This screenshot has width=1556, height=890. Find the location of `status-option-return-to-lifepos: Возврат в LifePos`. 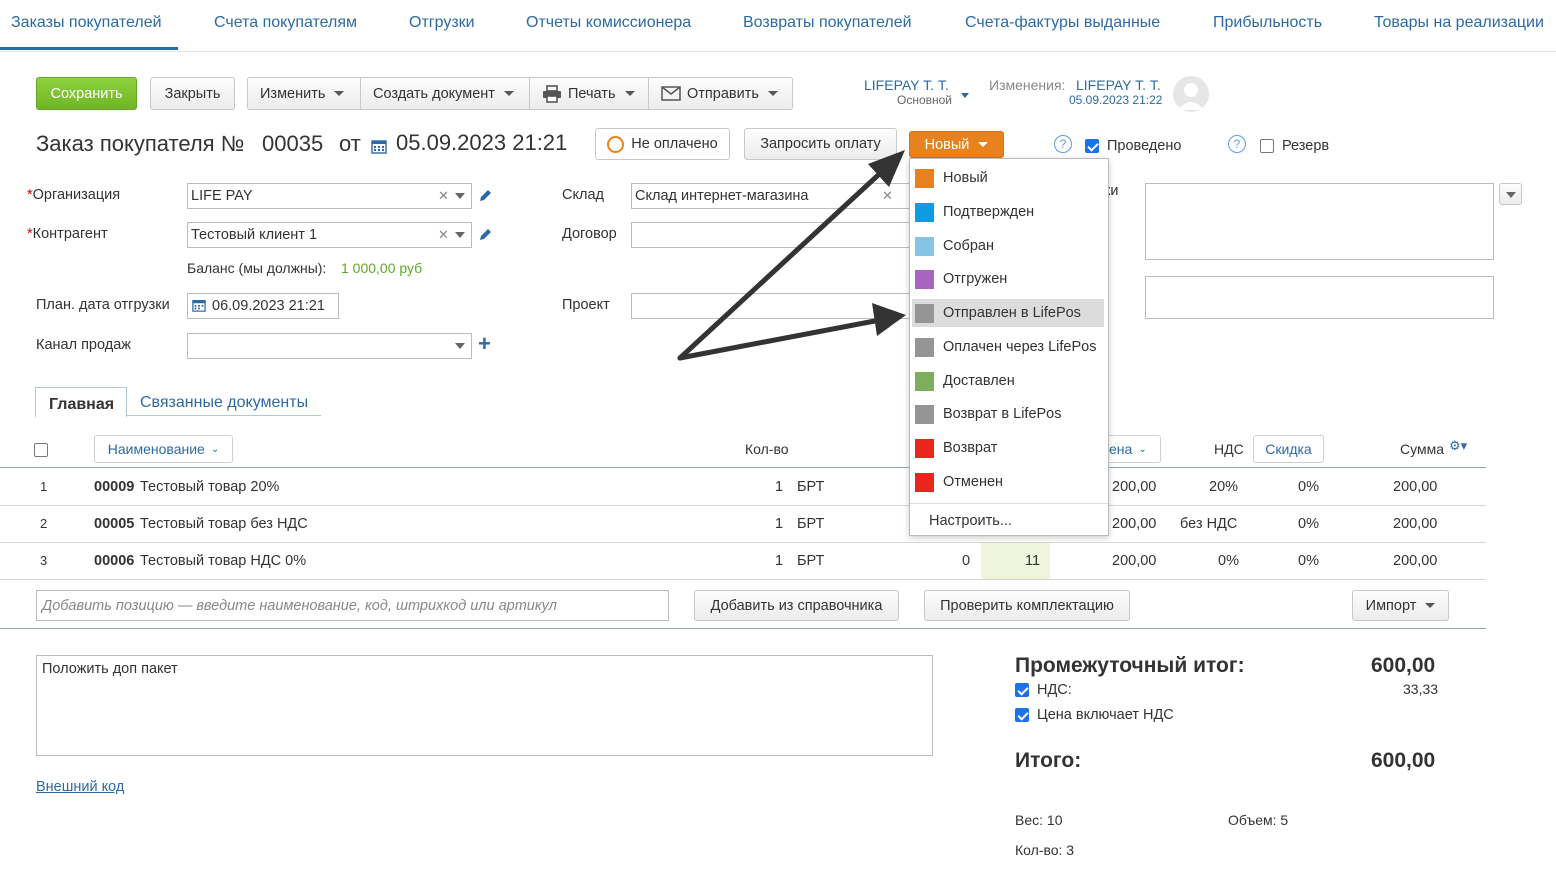

status-option-return-to-lifepos: Возврат в LifePos is located at coordinates (1008, 414).